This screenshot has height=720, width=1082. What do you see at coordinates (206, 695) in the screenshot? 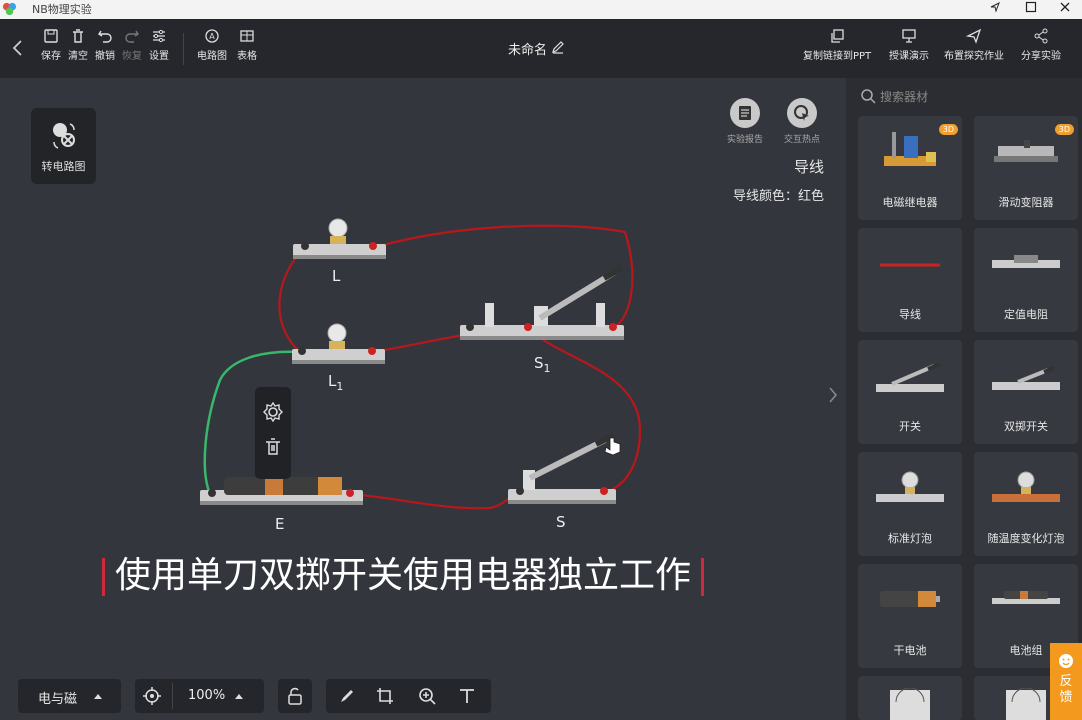
I see `zoom-level: 100%` at bounding box center [206, 695].